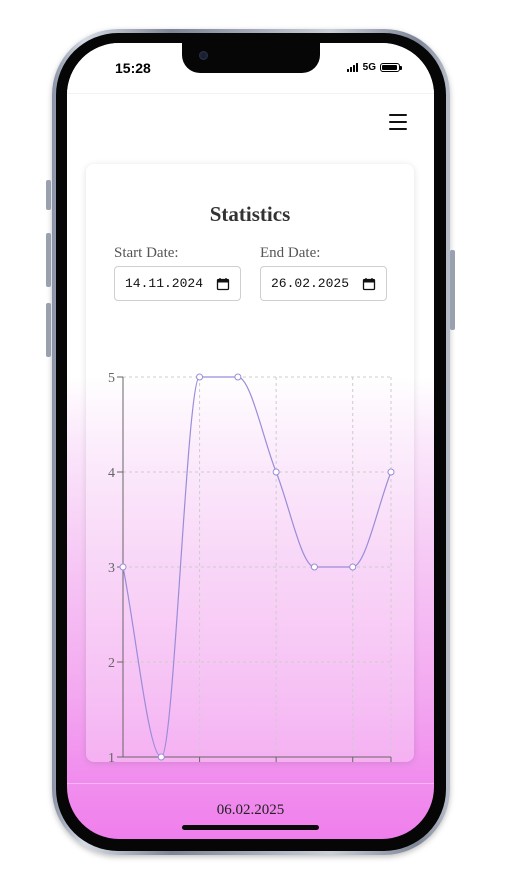 This screenshot has height=877, width=510. Describe the element at coordinates (203, 55) in the screenshot. I see `front-camera` at that location.